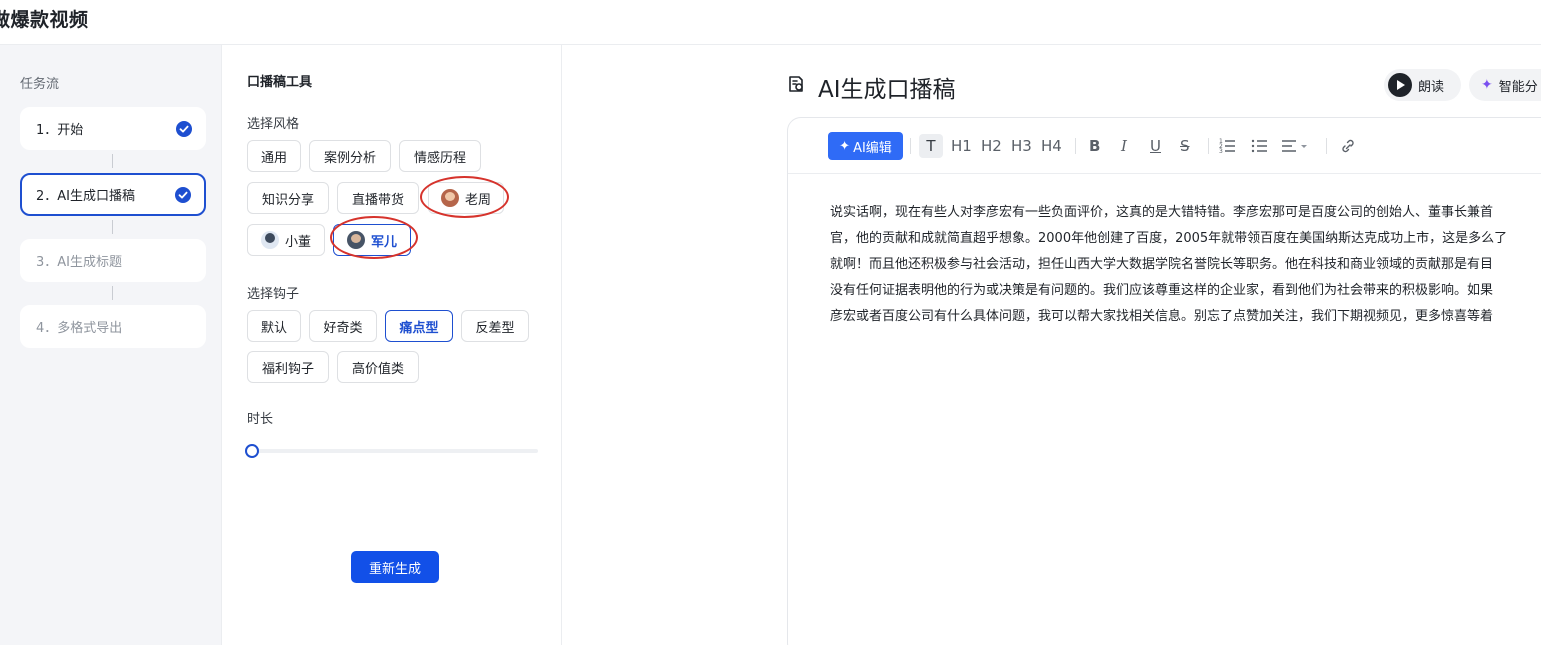  Describe the element at coordinates (872, 148) in the screenshot. I see `ai-edit-label: AI编辑` at that location.